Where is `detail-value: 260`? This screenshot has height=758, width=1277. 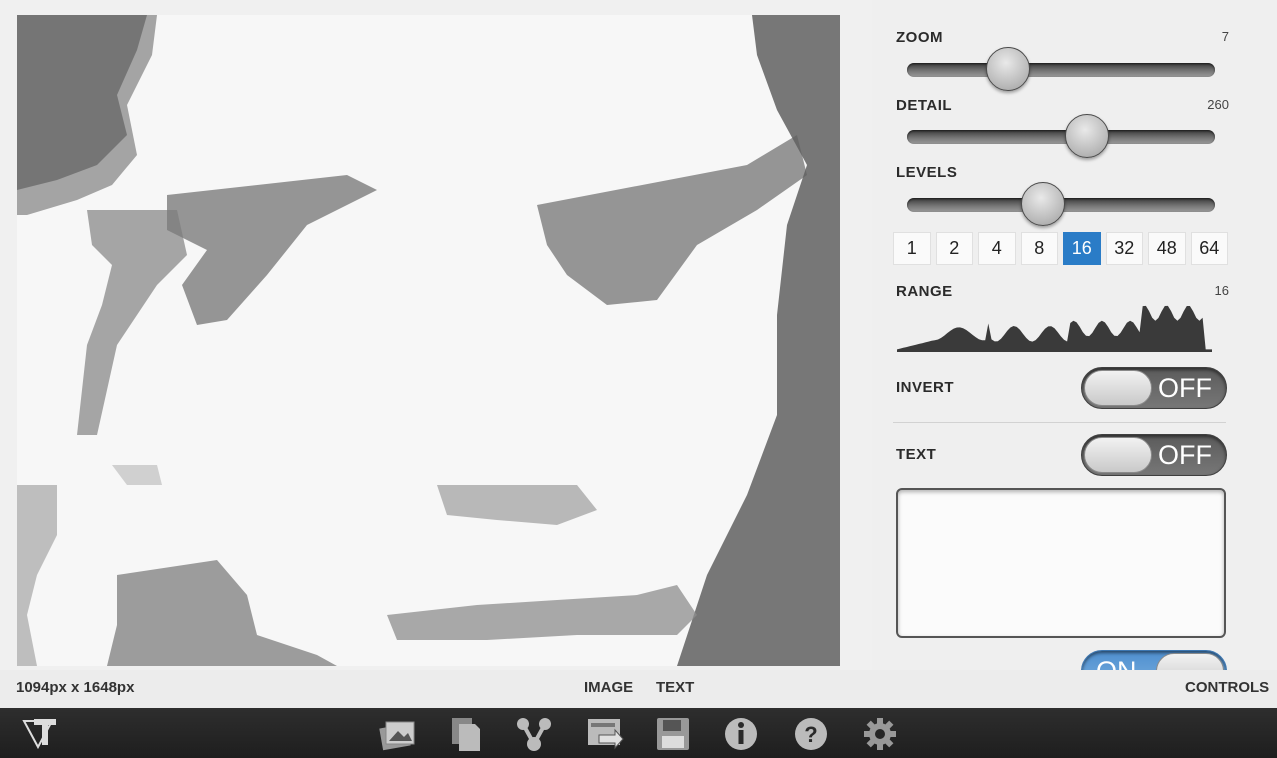 detail-value: 260 is located at coordinates (1218, 104).